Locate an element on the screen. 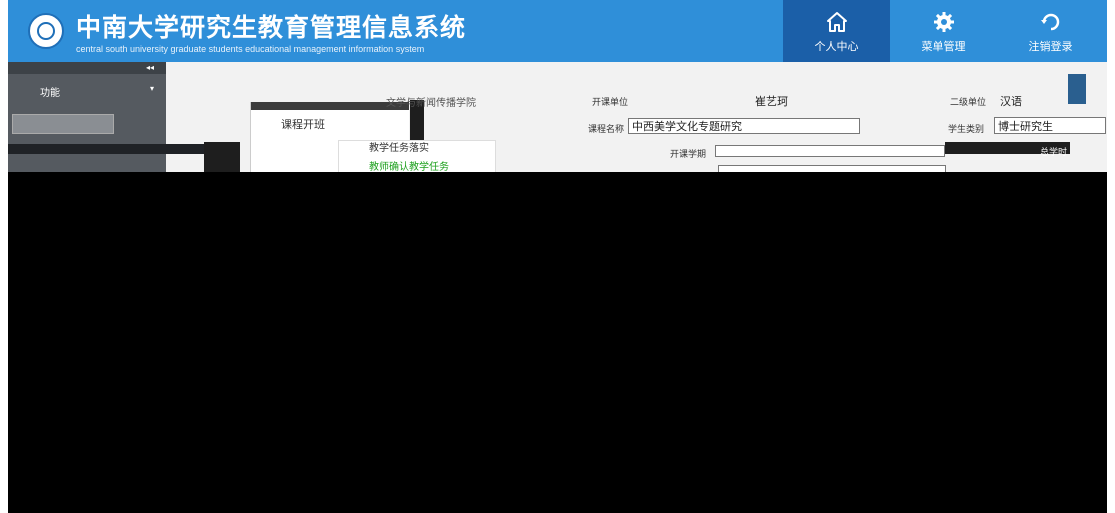  university-logo-icon is located at coordinates (46, 31).